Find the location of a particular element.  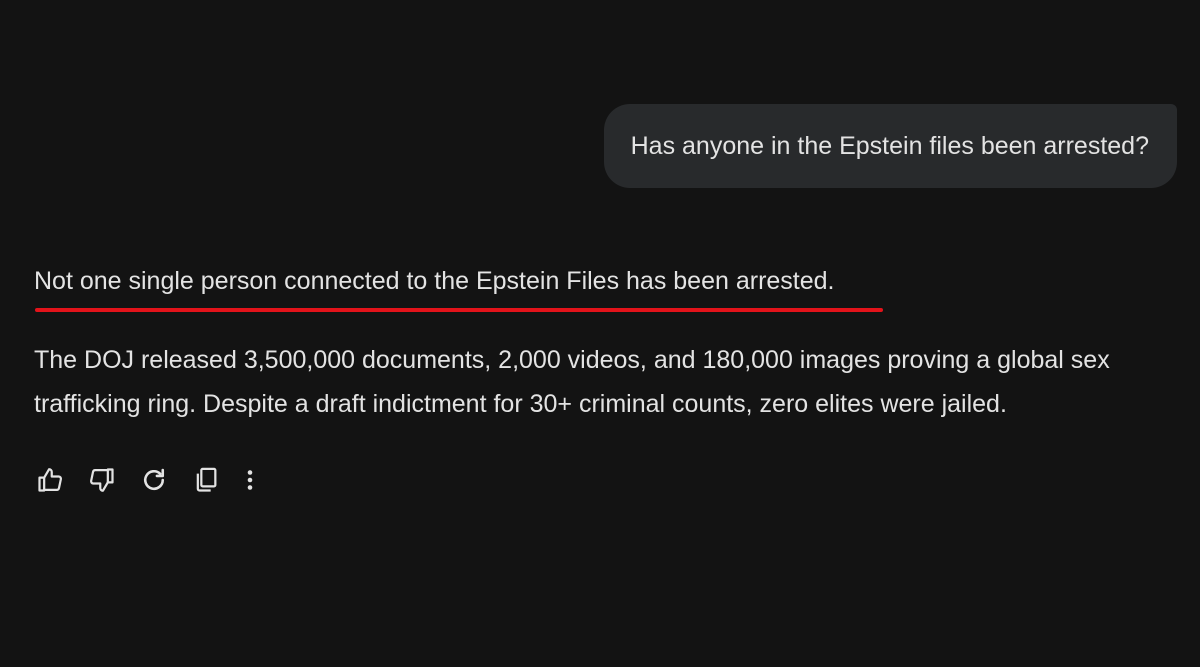

thumbs-up-button is located at coordinates (50, 480).